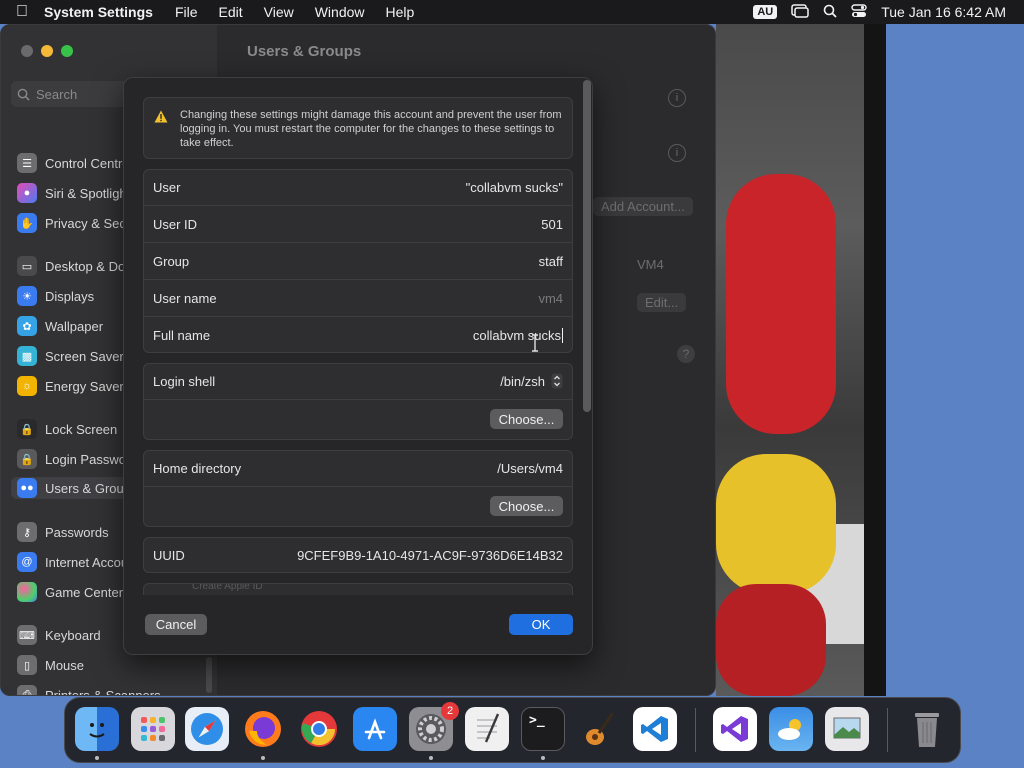 The height and width of the screenshot is (768, 1024). What do you see at coordinates (27, 356) in the screenshot?
I see `screensaver-icon: ▩` at bounding box center [27, 356].